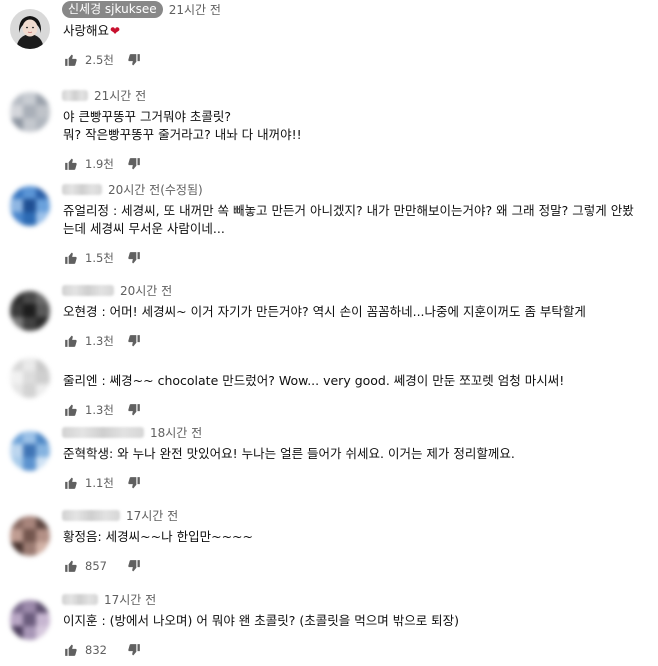 The width and height of the screenshot is (658, 666). I want to click on like-count: 832, so click(96, 650).